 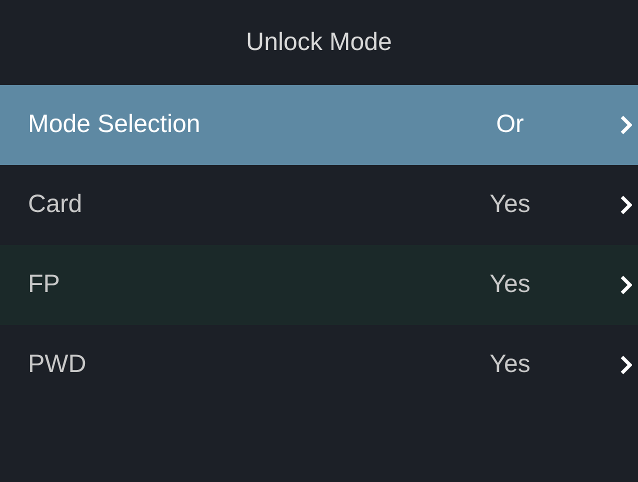 I want to click on row-label: Mode Selection, so click(x=115, y=124).